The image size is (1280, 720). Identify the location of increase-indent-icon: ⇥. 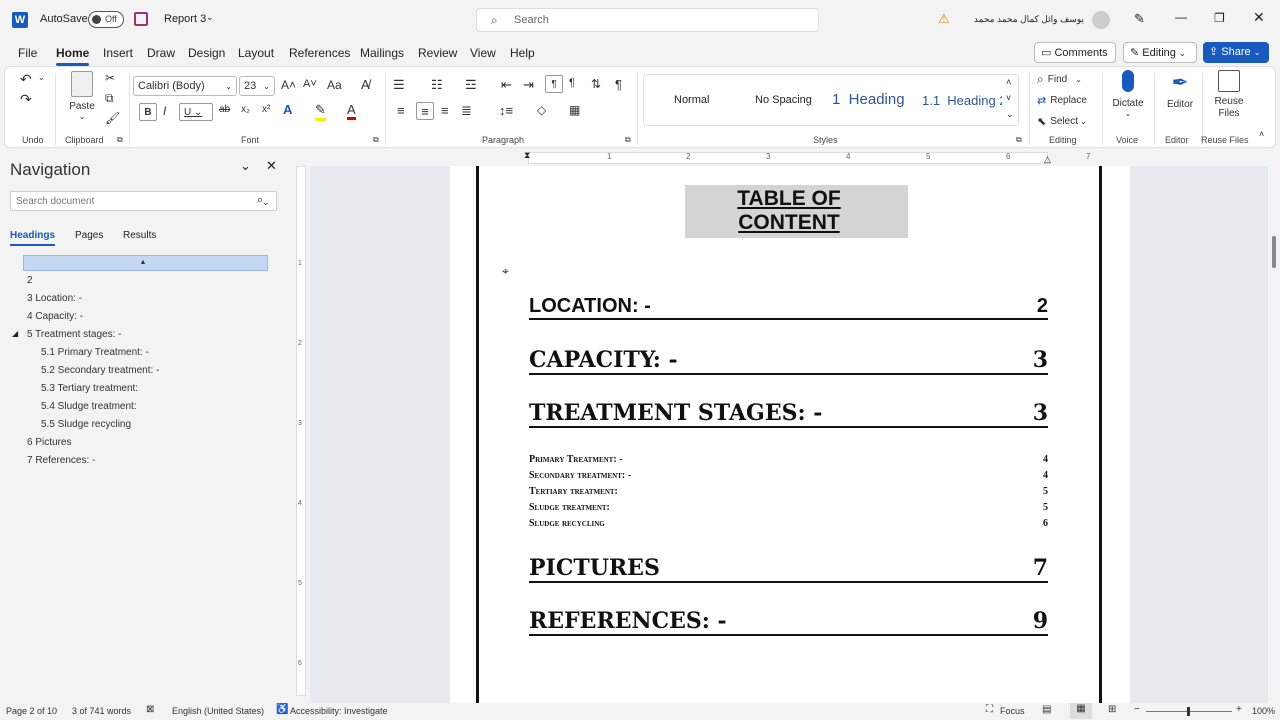
(528, 85).